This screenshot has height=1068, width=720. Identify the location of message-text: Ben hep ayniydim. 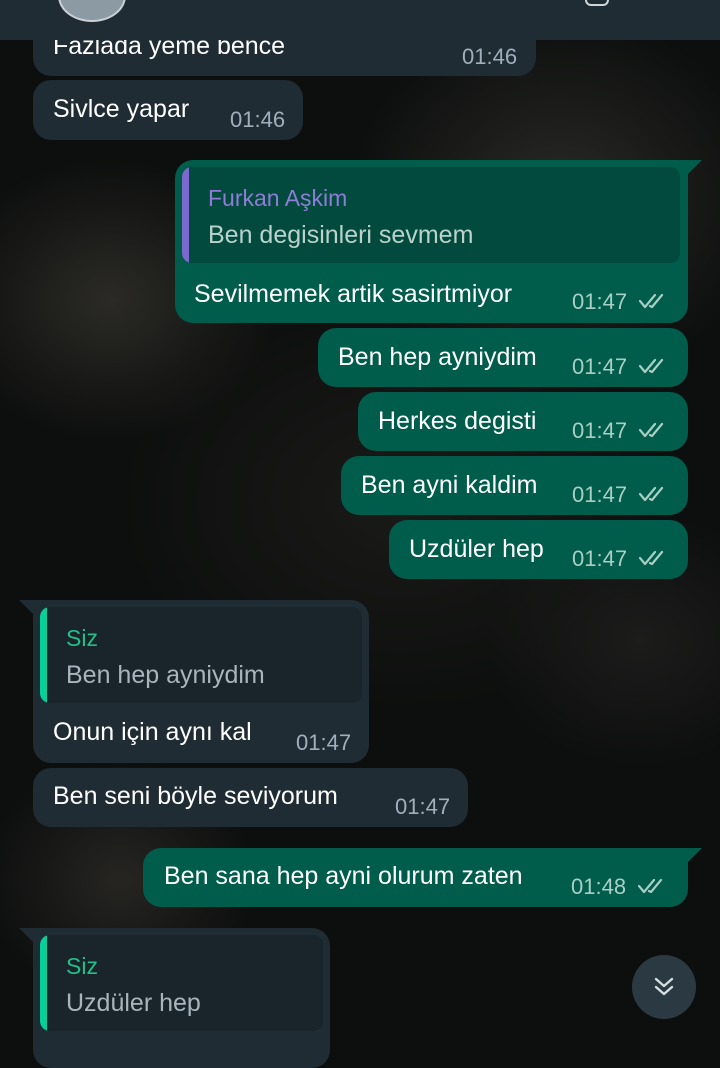
(437, 357).